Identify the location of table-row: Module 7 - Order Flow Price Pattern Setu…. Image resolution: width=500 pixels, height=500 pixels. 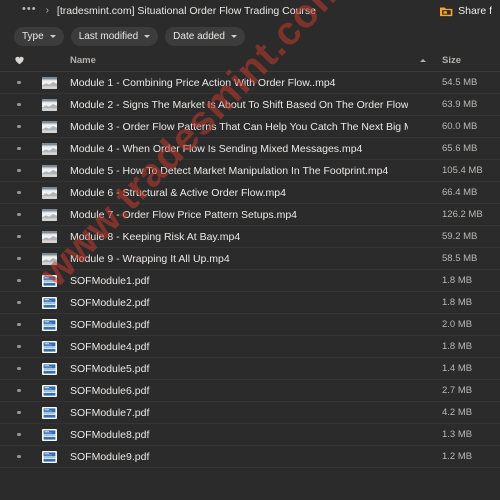
(250, 215).